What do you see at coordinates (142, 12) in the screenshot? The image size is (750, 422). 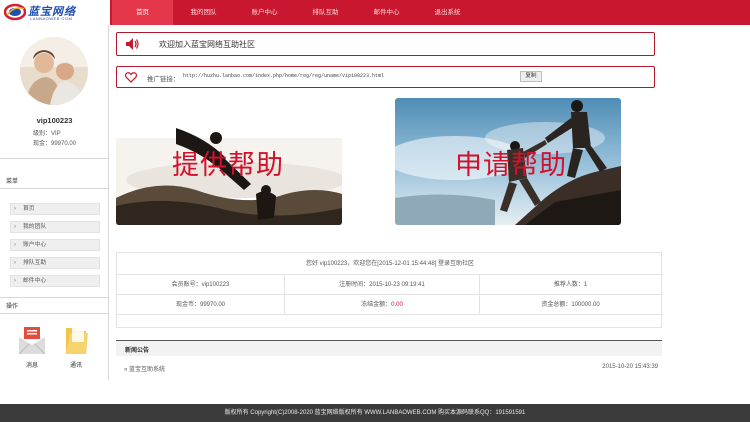 I see `nav-home: 首页` at bounding box center [142, 12].